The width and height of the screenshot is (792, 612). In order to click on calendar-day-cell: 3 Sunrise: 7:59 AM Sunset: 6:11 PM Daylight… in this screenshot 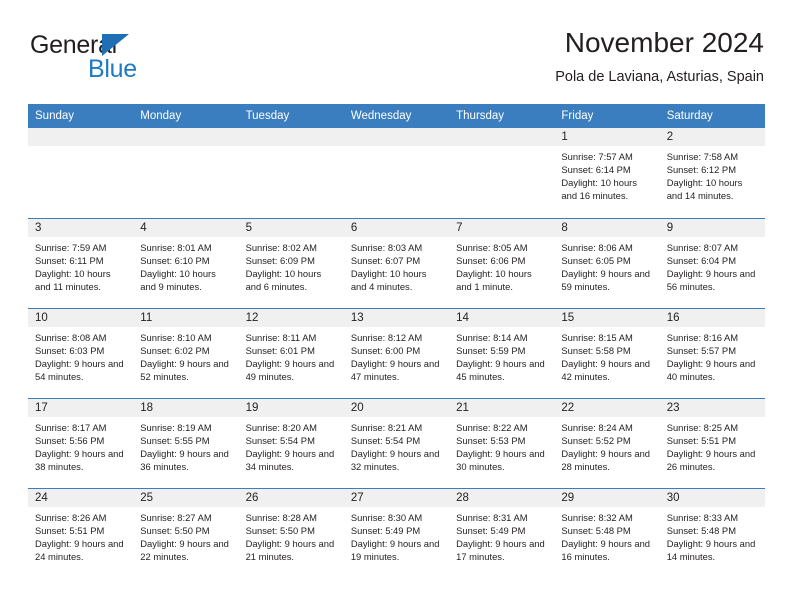, I will do `click(81, 262)`.